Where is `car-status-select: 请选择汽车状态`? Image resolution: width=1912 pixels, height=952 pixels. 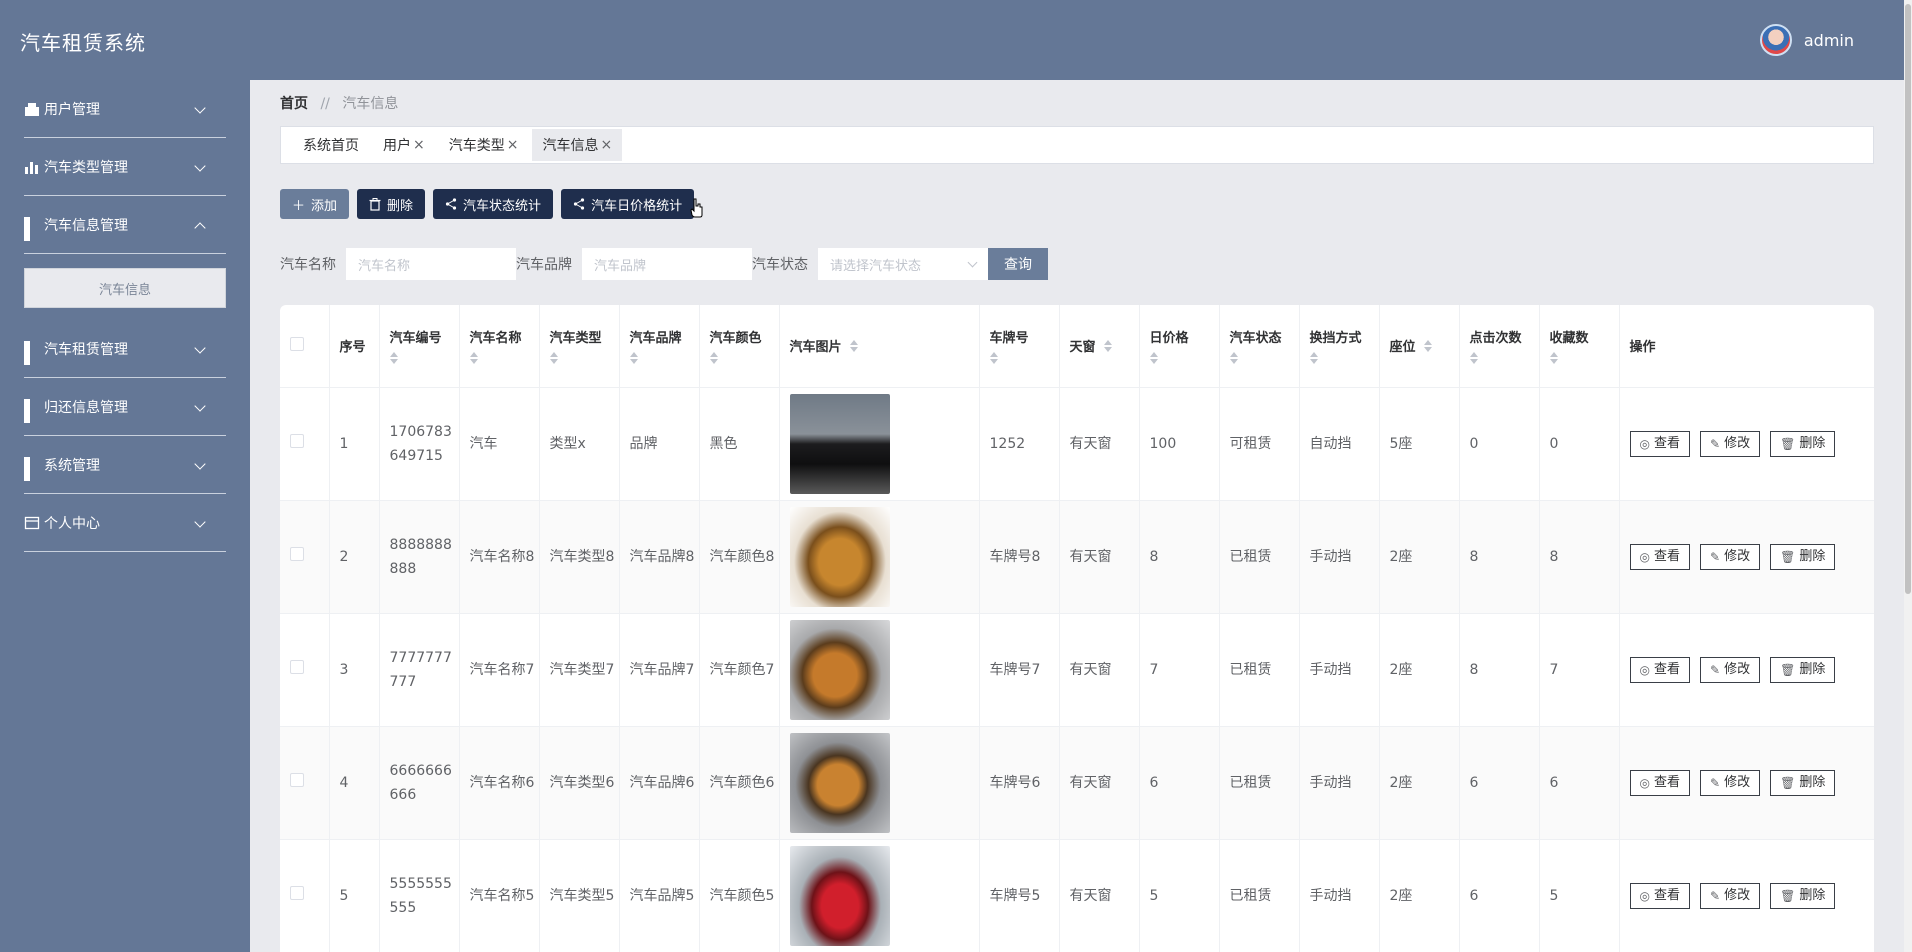
car-status-select: 请选择汽车状态 is located at coordinates (903, 264).